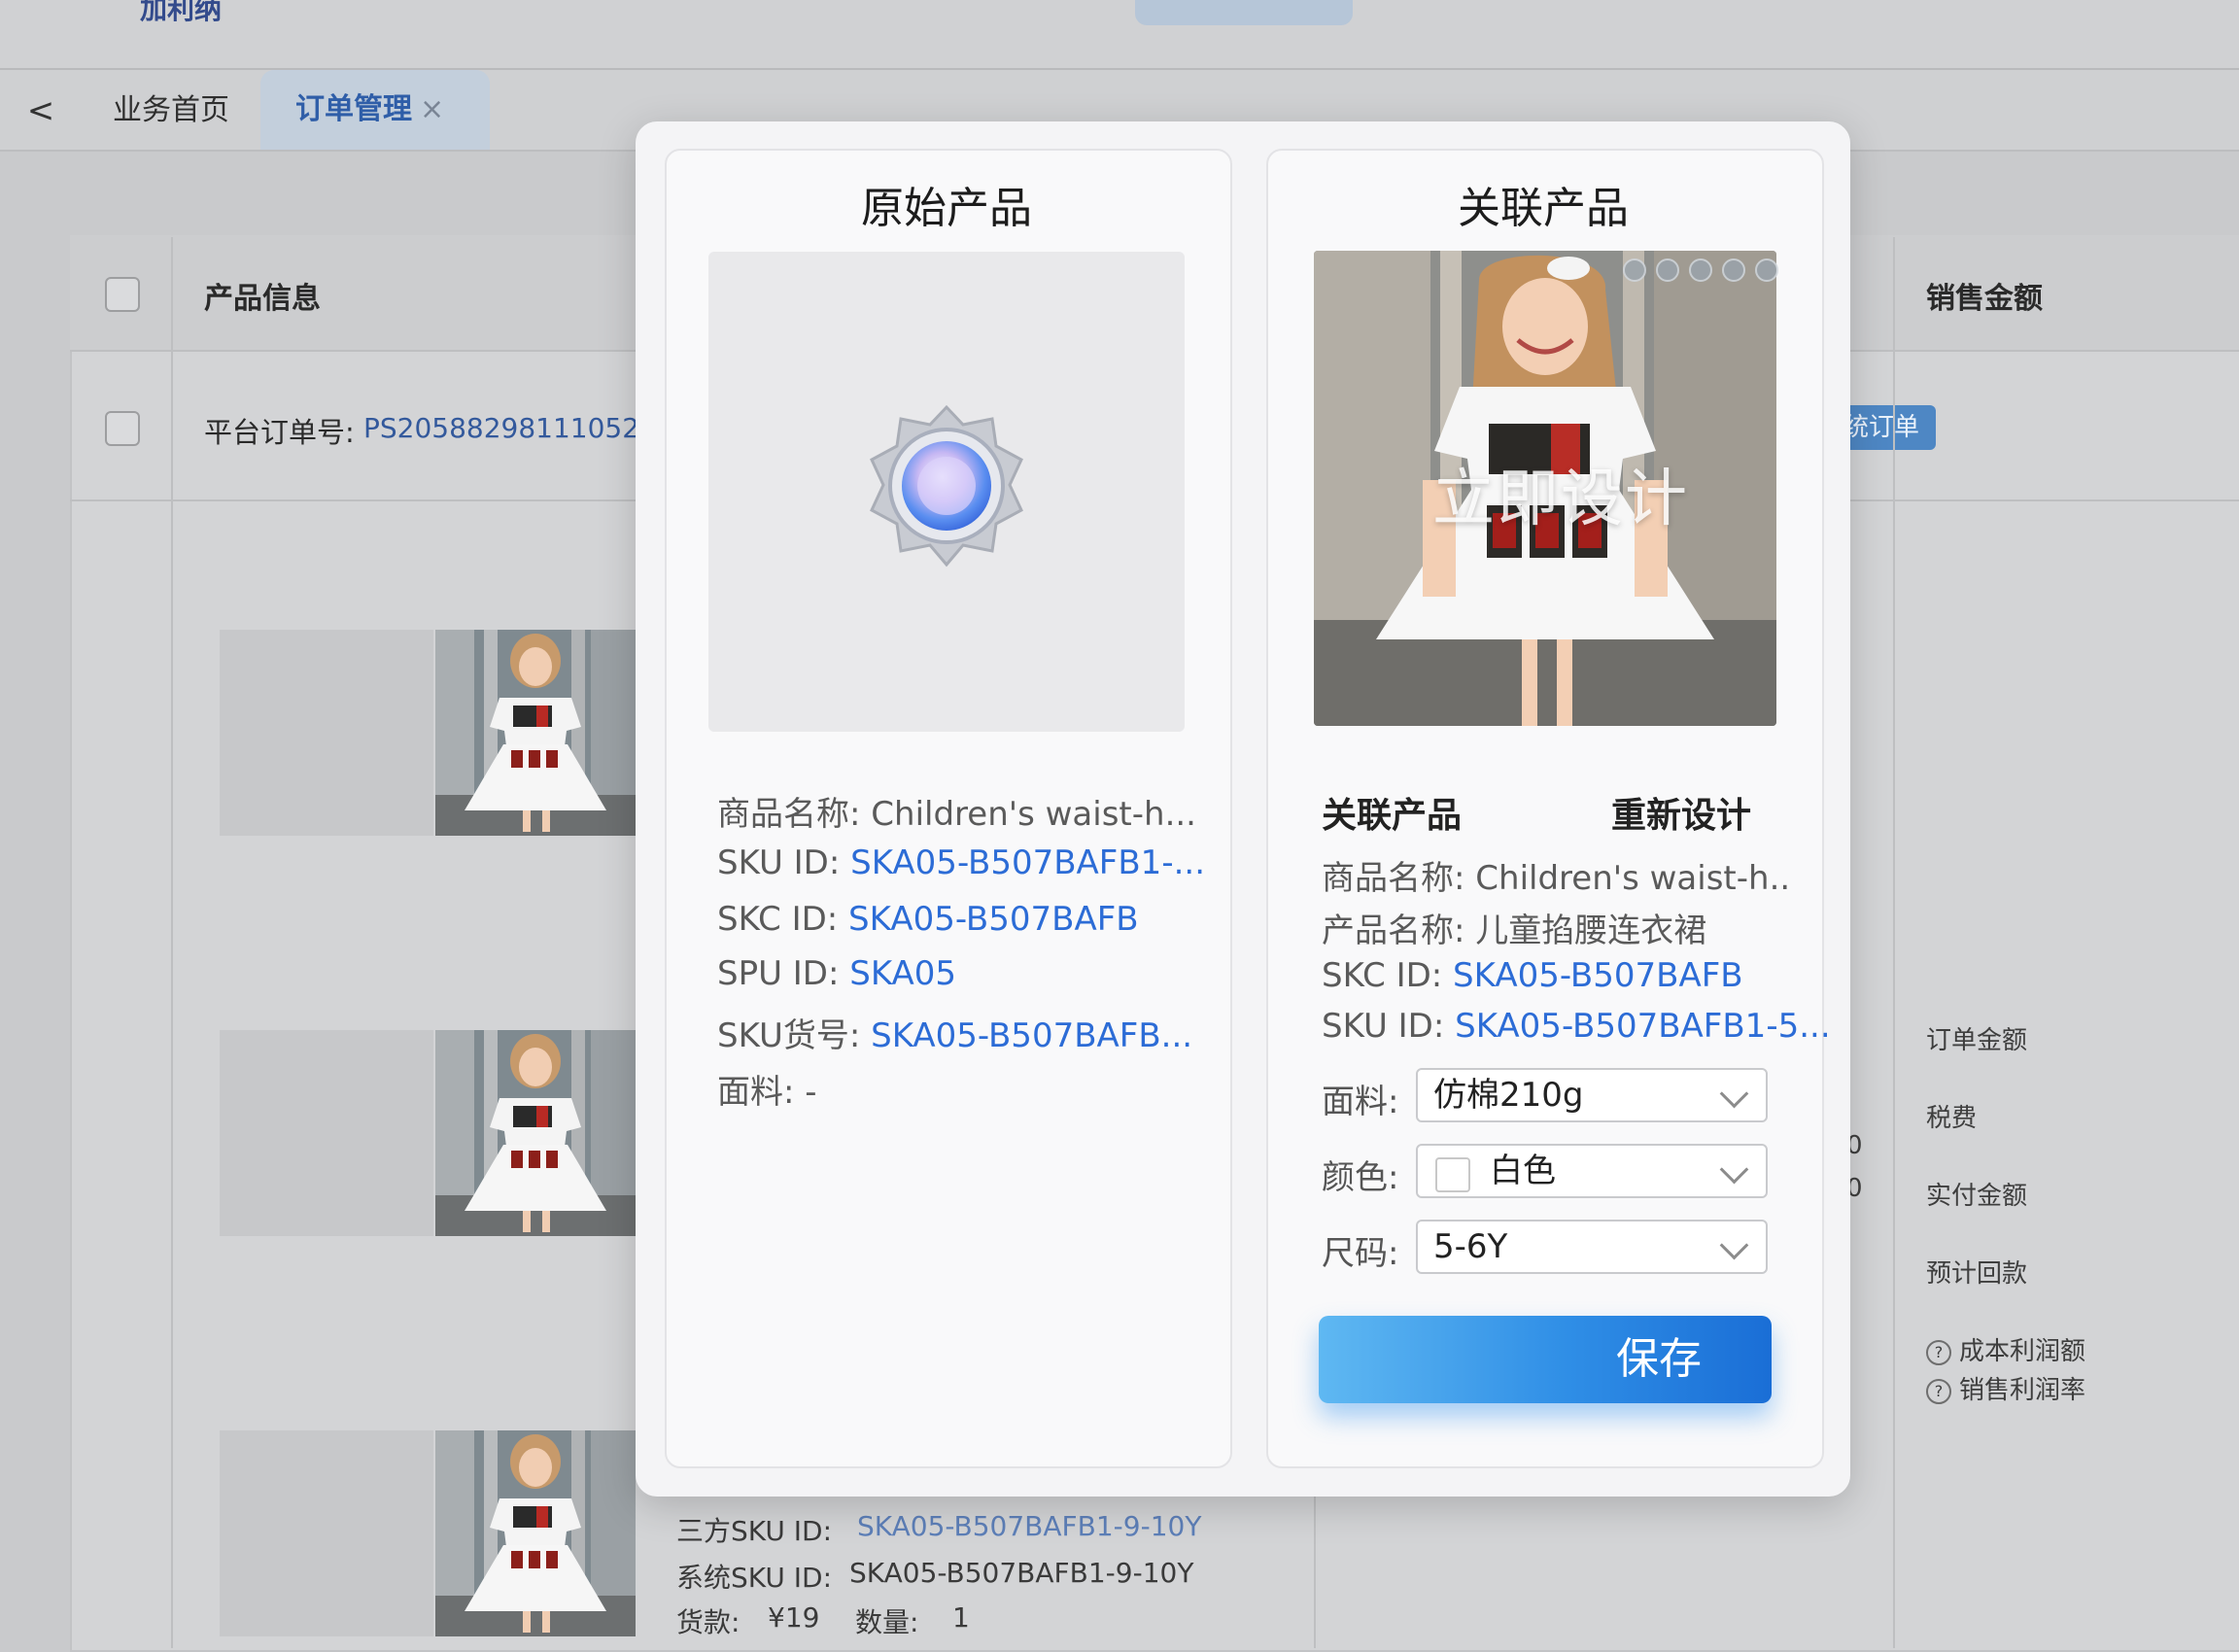 This screenshot has width=2239, height=1652. Describe the element at coordinates (510, 428) in the screenshot. I see `platform-order-number: PS205882981110521` at that location.